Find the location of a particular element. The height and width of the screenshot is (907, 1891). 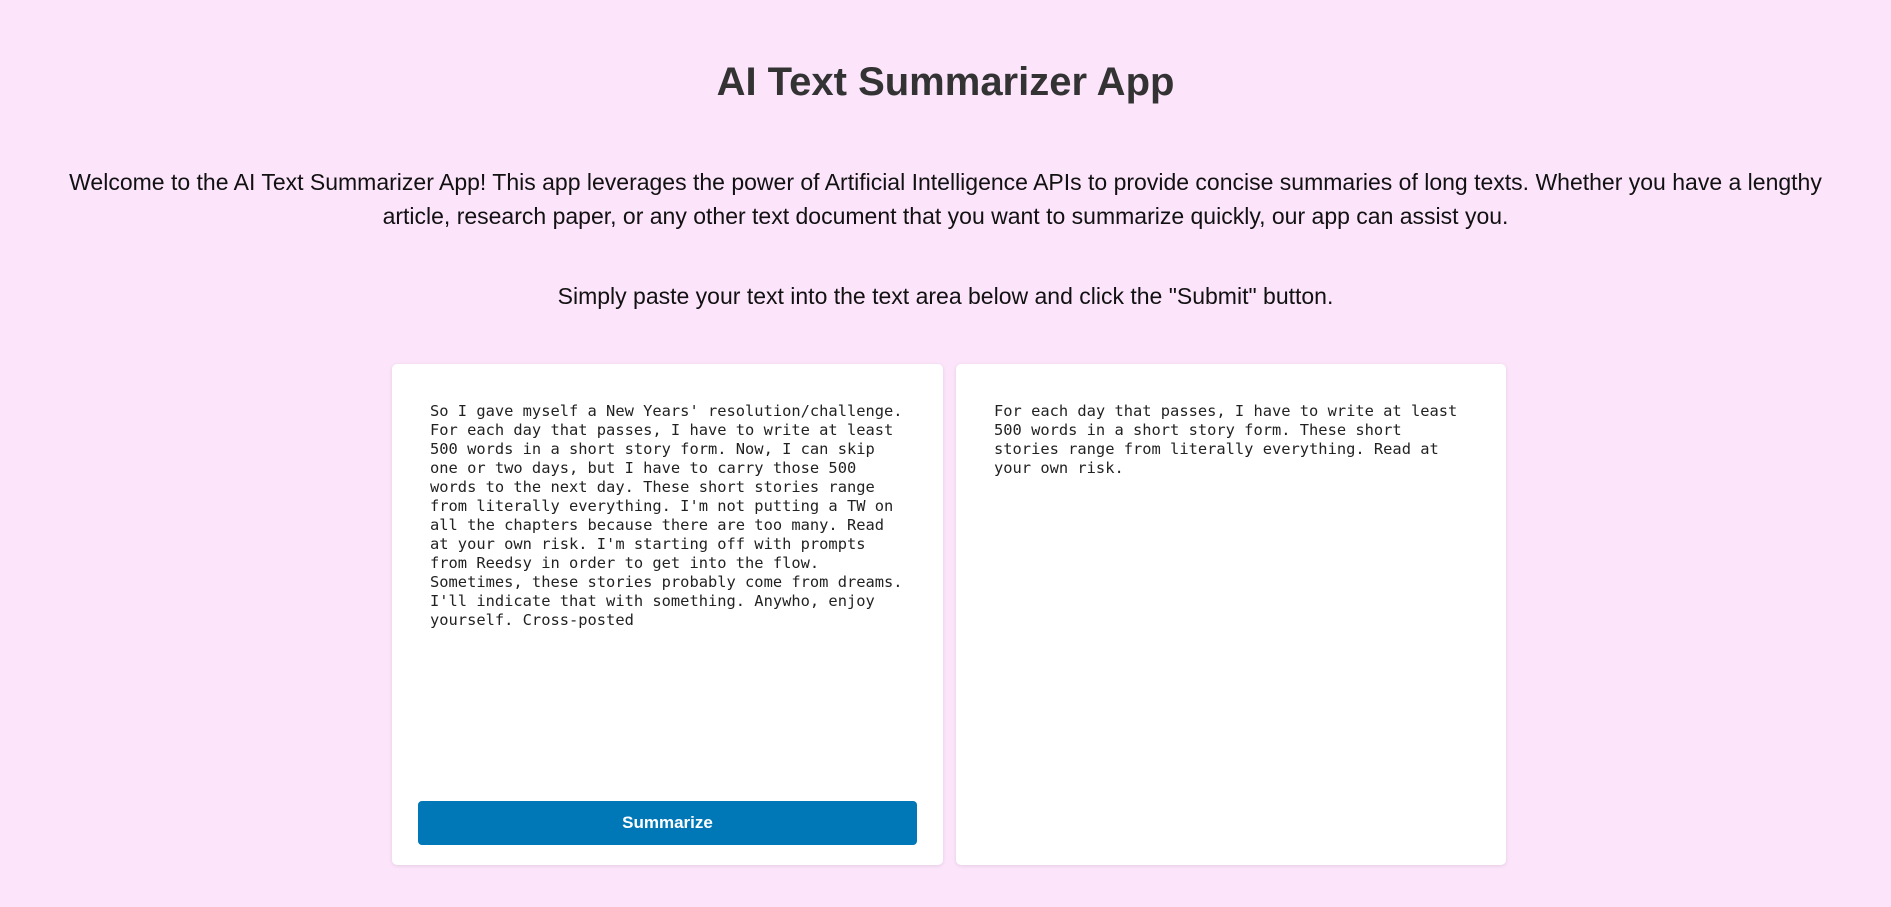

page-title: AI Text Summarizer App is located at coordinates (945, 82).